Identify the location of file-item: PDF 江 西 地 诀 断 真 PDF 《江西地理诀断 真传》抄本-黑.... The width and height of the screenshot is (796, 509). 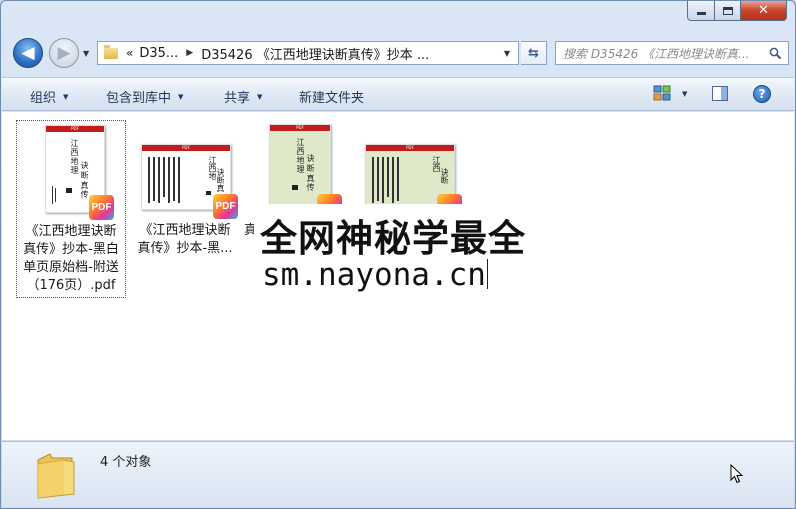
(185, 190).